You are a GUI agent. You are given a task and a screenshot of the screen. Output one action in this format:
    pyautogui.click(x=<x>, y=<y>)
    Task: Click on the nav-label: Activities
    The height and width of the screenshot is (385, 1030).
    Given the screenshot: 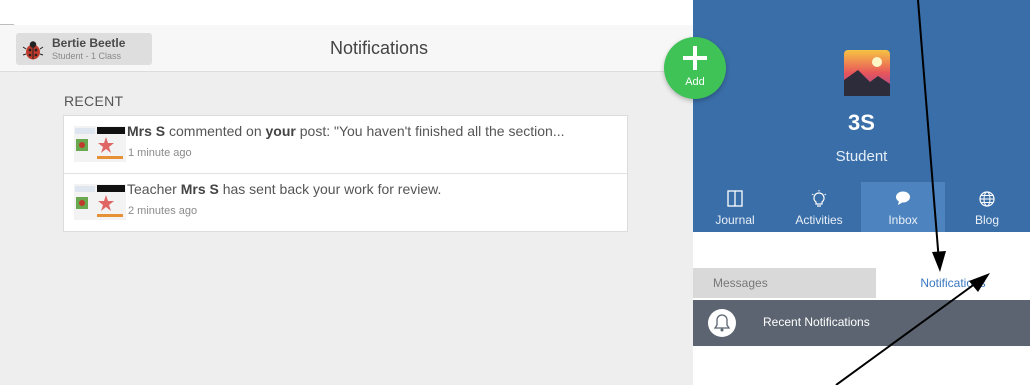 What is the action you would take?
    pyautogui.click(x=819, y=220)
    